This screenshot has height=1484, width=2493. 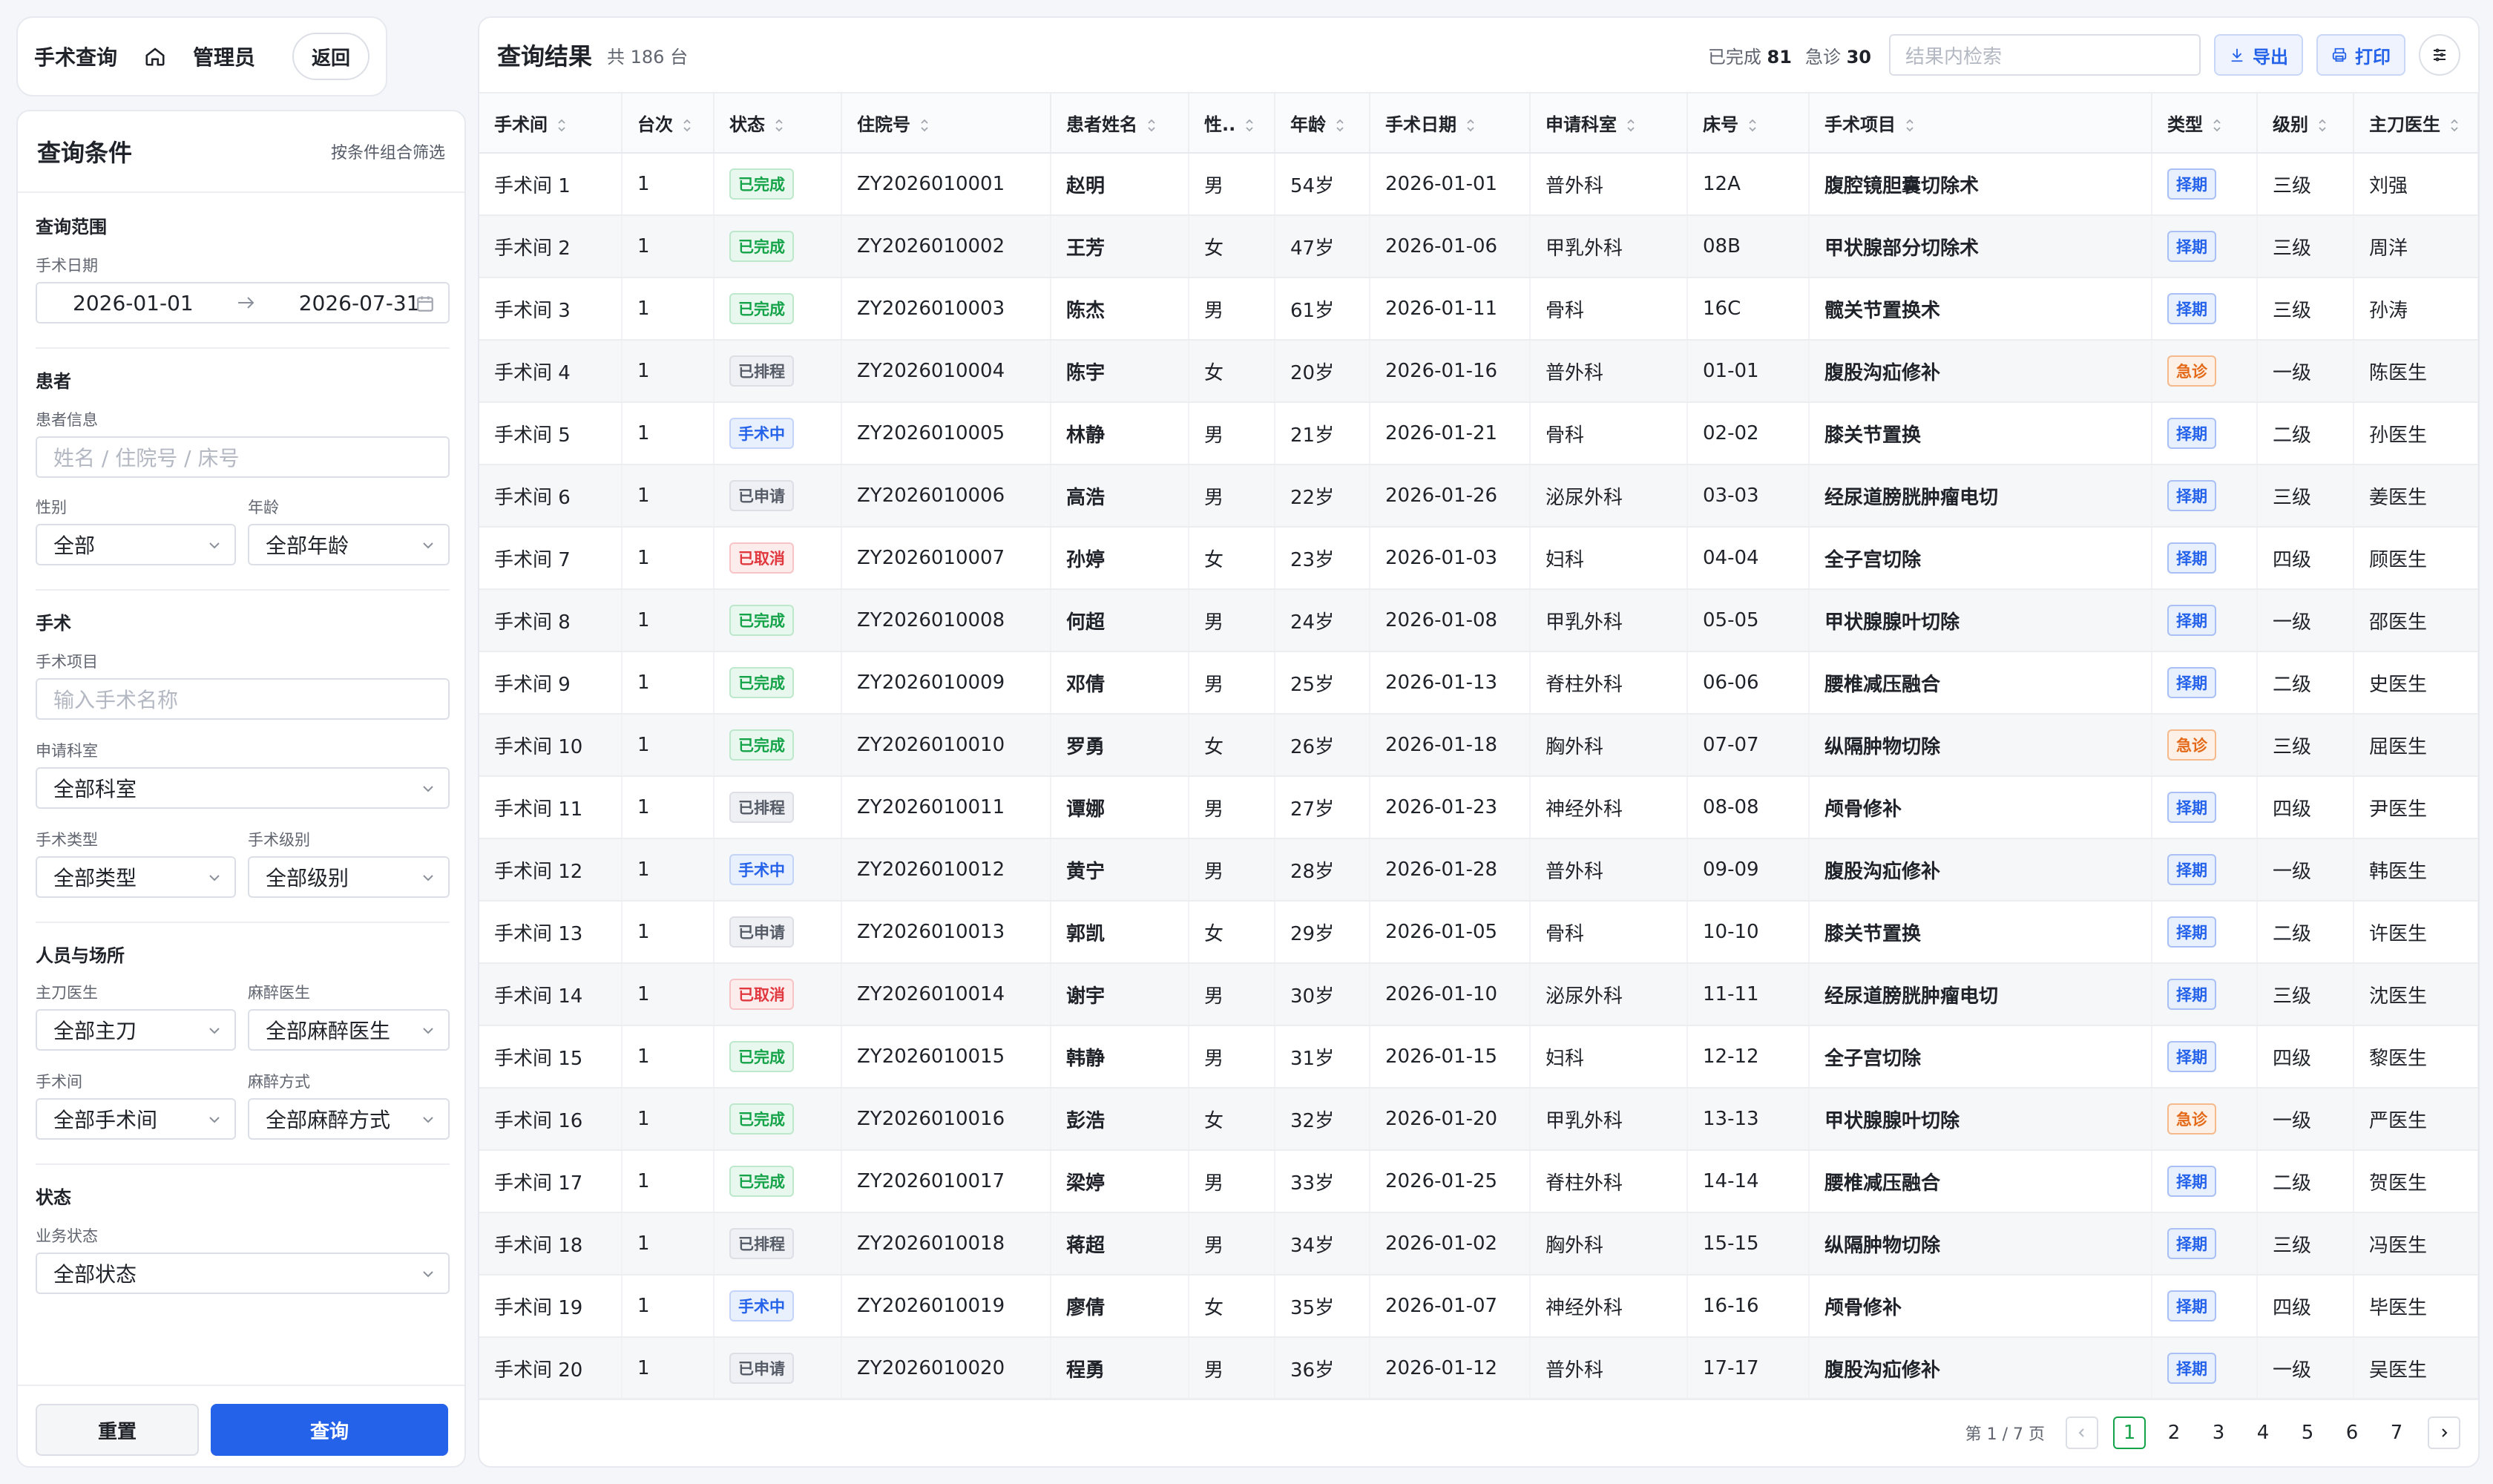 I want to click on page-button: 7, so click(x=2396, y=1432).